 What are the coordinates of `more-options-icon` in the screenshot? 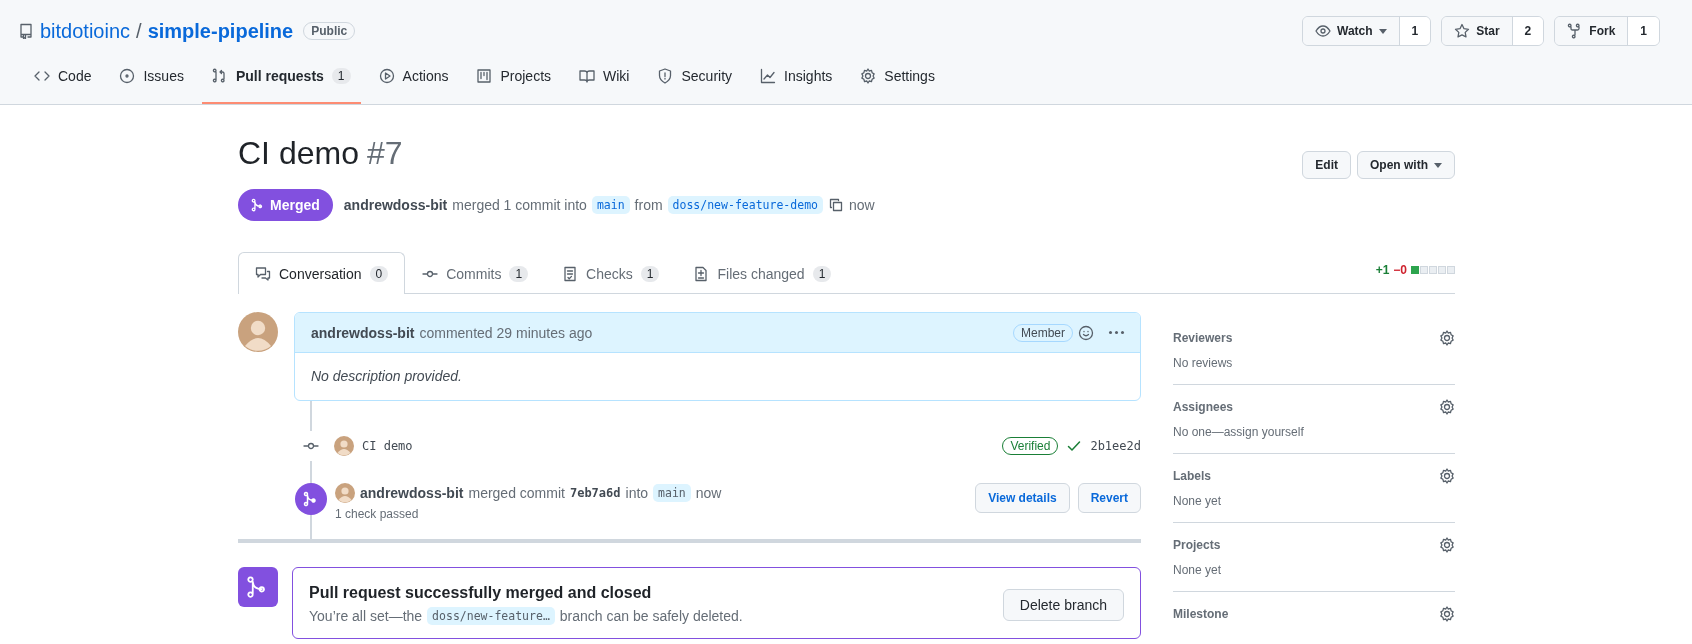 It's located at (1116, 332).